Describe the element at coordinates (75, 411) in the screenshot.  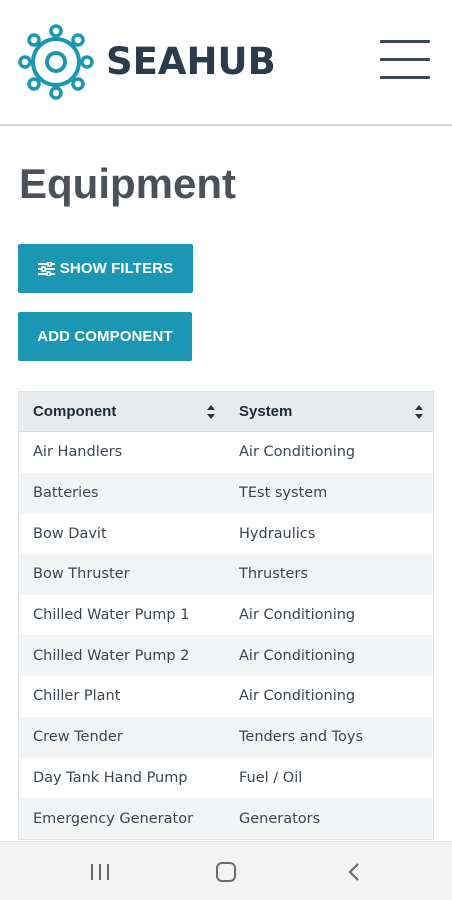
I see `column-header-label: Component` at that location.